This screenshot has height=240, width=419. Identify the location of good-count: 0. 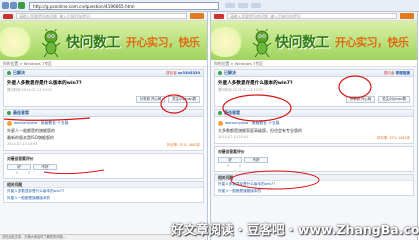
(17, 173).